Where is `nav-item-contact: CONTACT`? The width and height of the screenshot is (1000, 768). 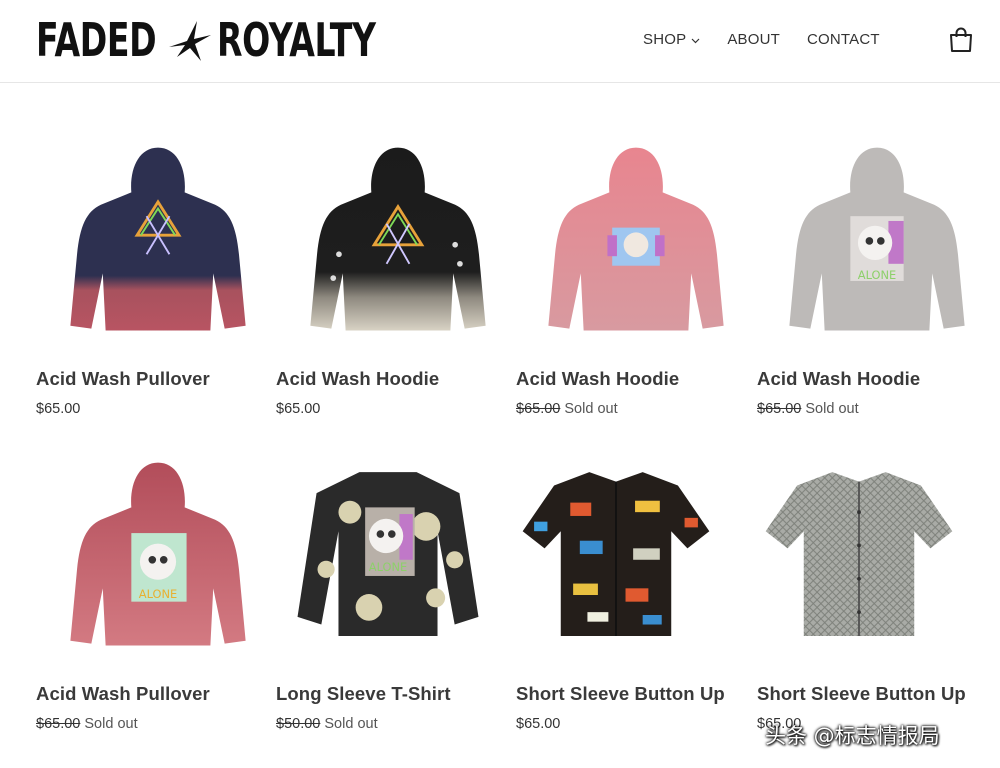
nav-item-contact: CONTACT is located at coordinates (843, 39).